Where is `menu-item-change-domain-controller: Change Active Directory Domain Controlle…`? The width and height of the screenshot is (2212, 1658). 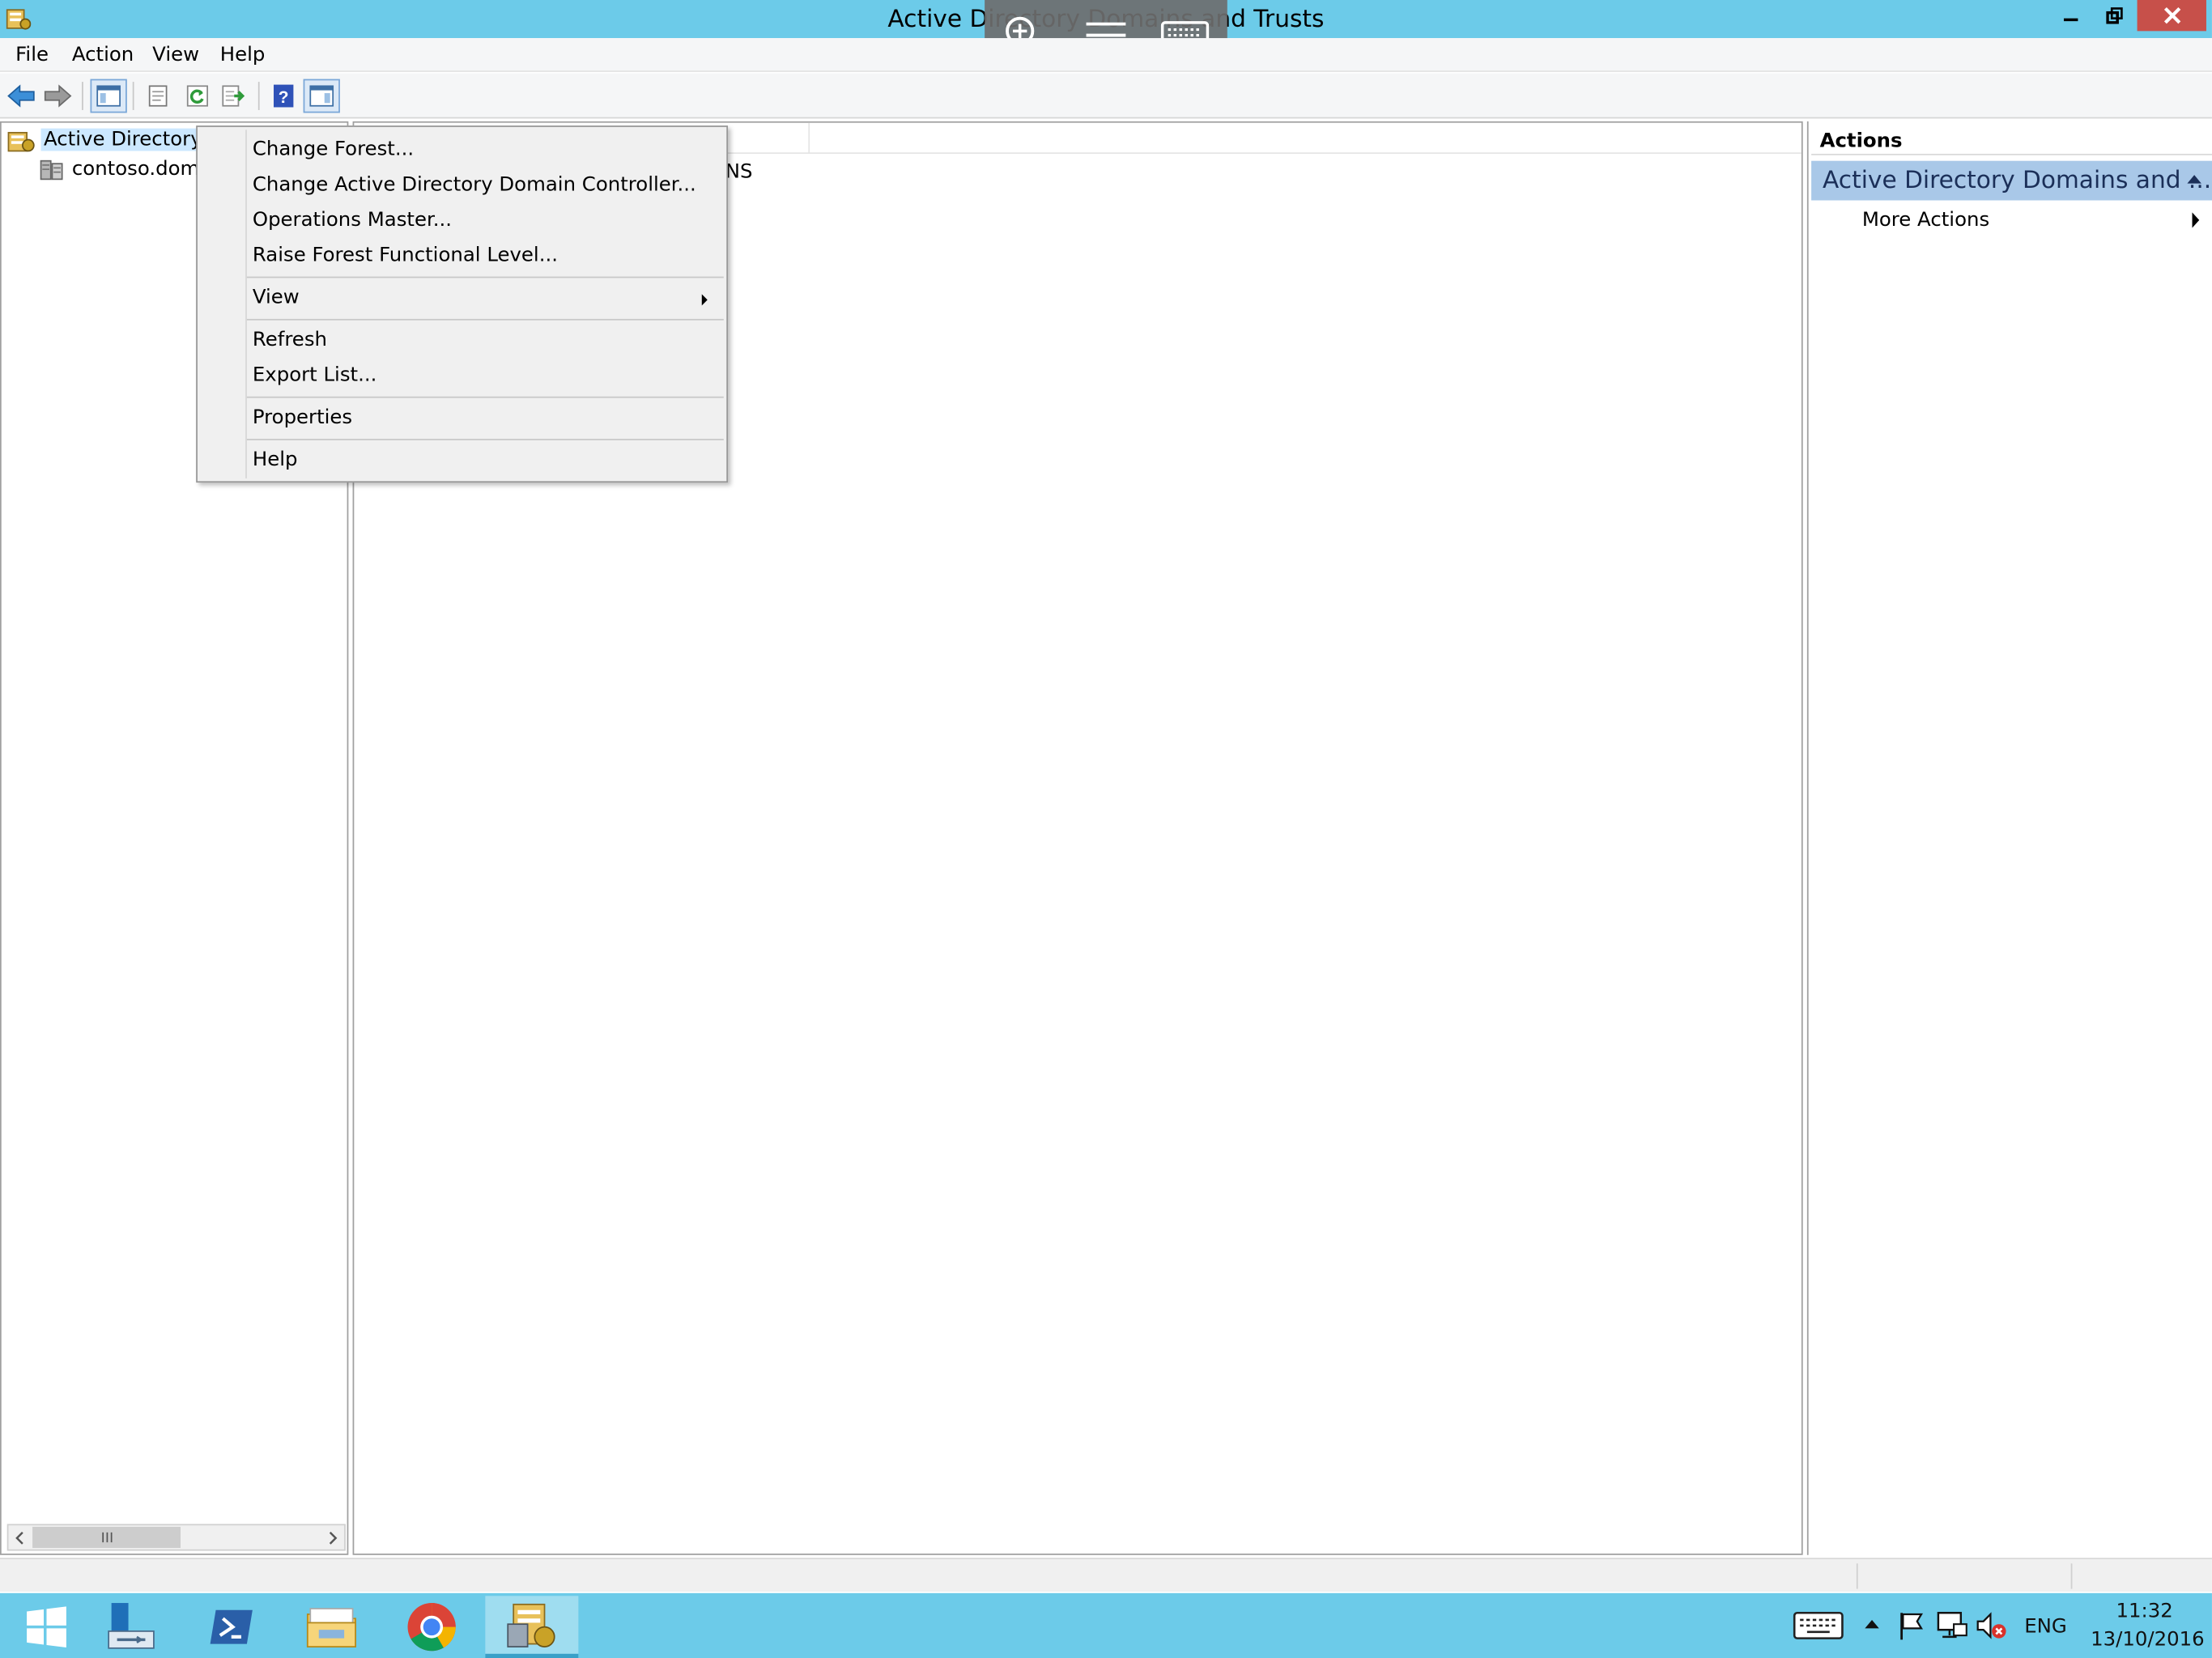 menu-item-change-domain-controller: Change Active Directory Domain Controlle… is located at coordinates (475, 184).